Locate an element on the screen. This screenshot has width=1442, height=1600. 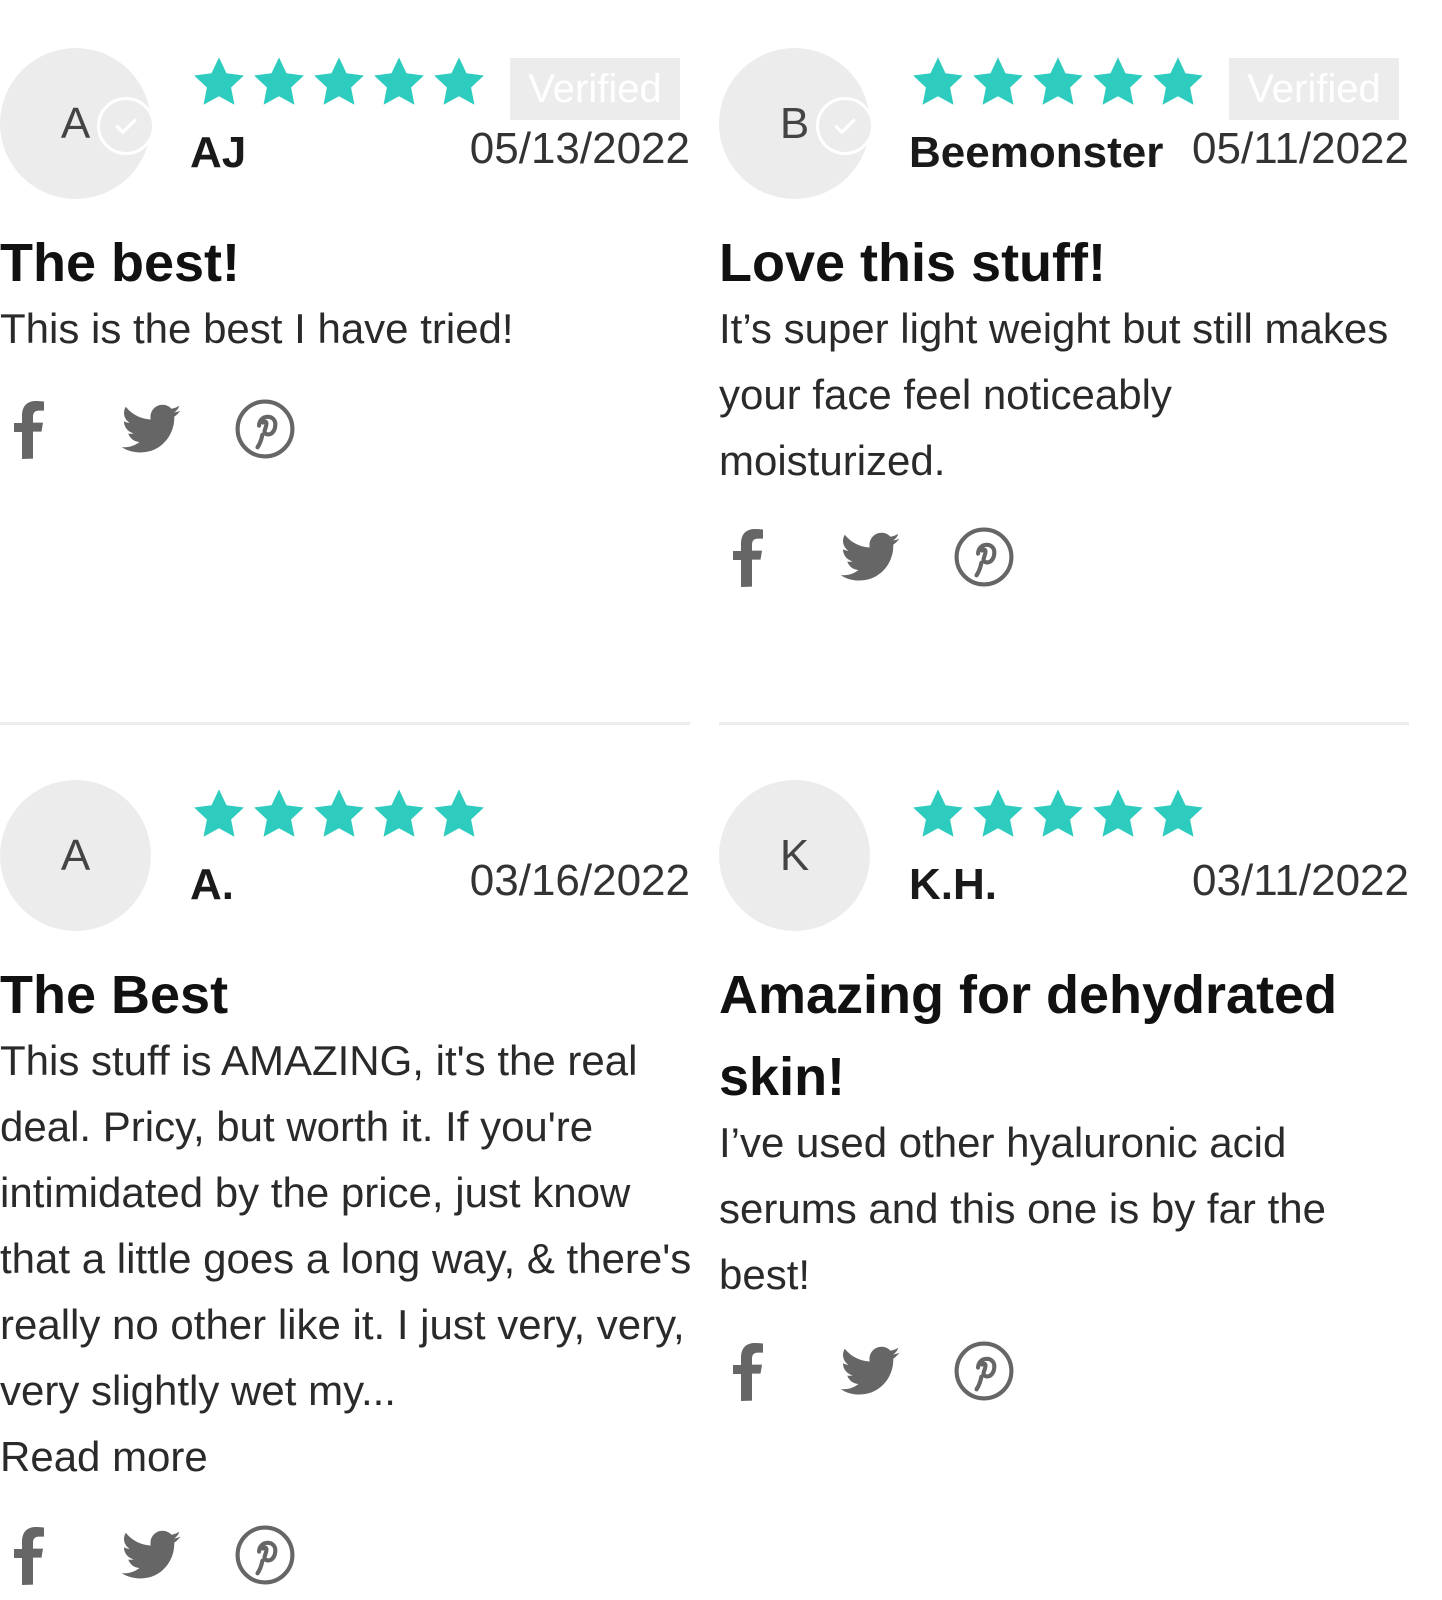
review-title: The Best is located at coordinates (114, 995).